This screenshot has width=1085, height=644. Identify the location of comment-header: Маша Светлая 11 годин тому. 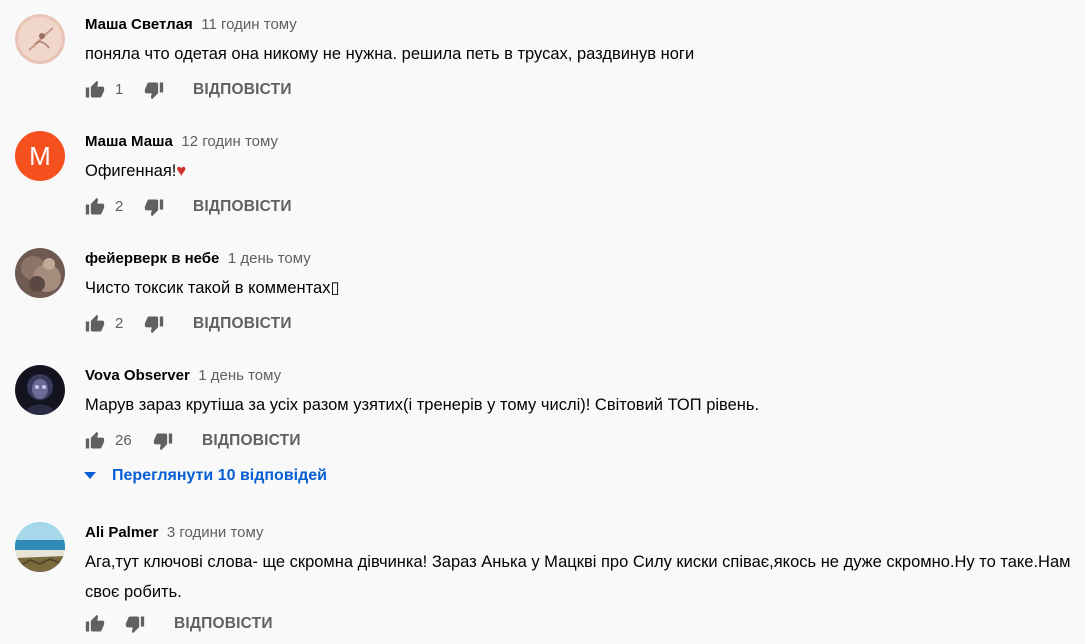
(191, 25).